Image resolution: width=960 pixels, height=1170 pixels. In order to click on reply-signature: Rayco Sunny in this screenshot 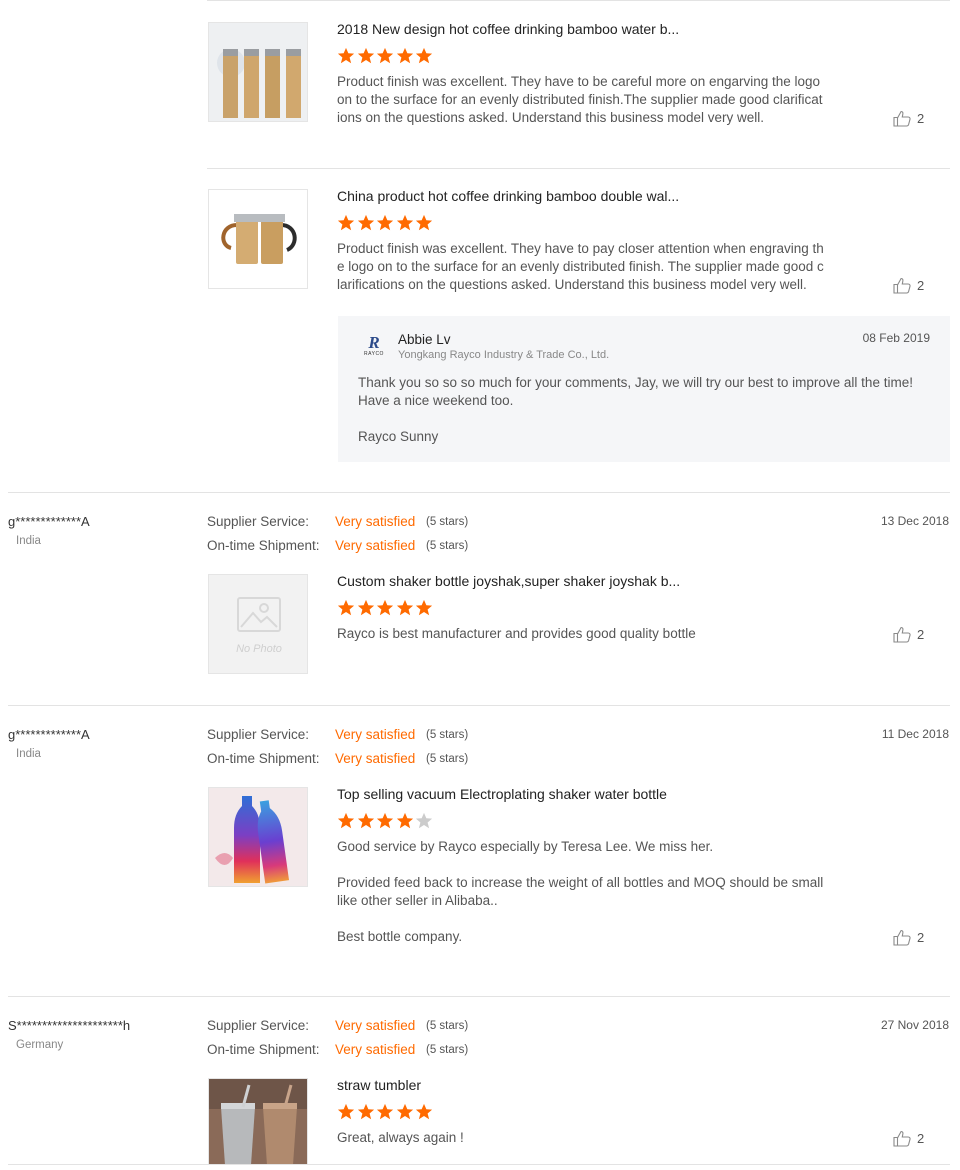, I will do `click(398, 436)`.